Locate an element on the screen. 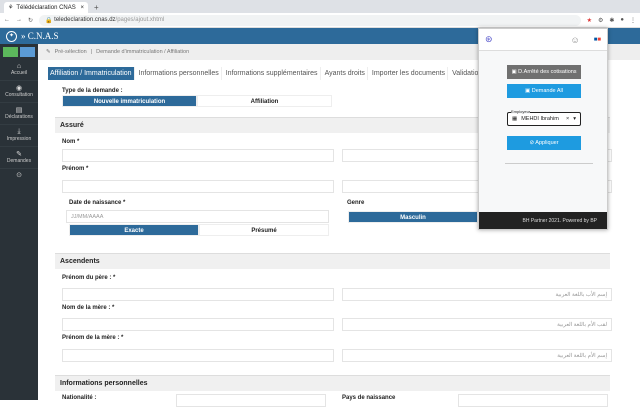 Image resolution: width=640 pixels, height=407 pixels. eye-icon: ◉ is located at coordinates (19, 88).